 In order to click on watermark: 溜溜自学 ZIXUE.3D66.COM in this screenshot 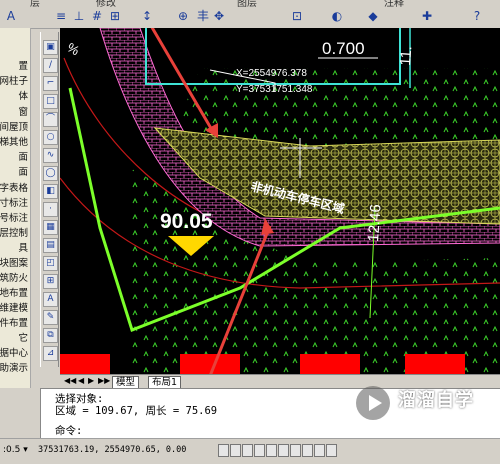, I will do `click(426, 410)`.